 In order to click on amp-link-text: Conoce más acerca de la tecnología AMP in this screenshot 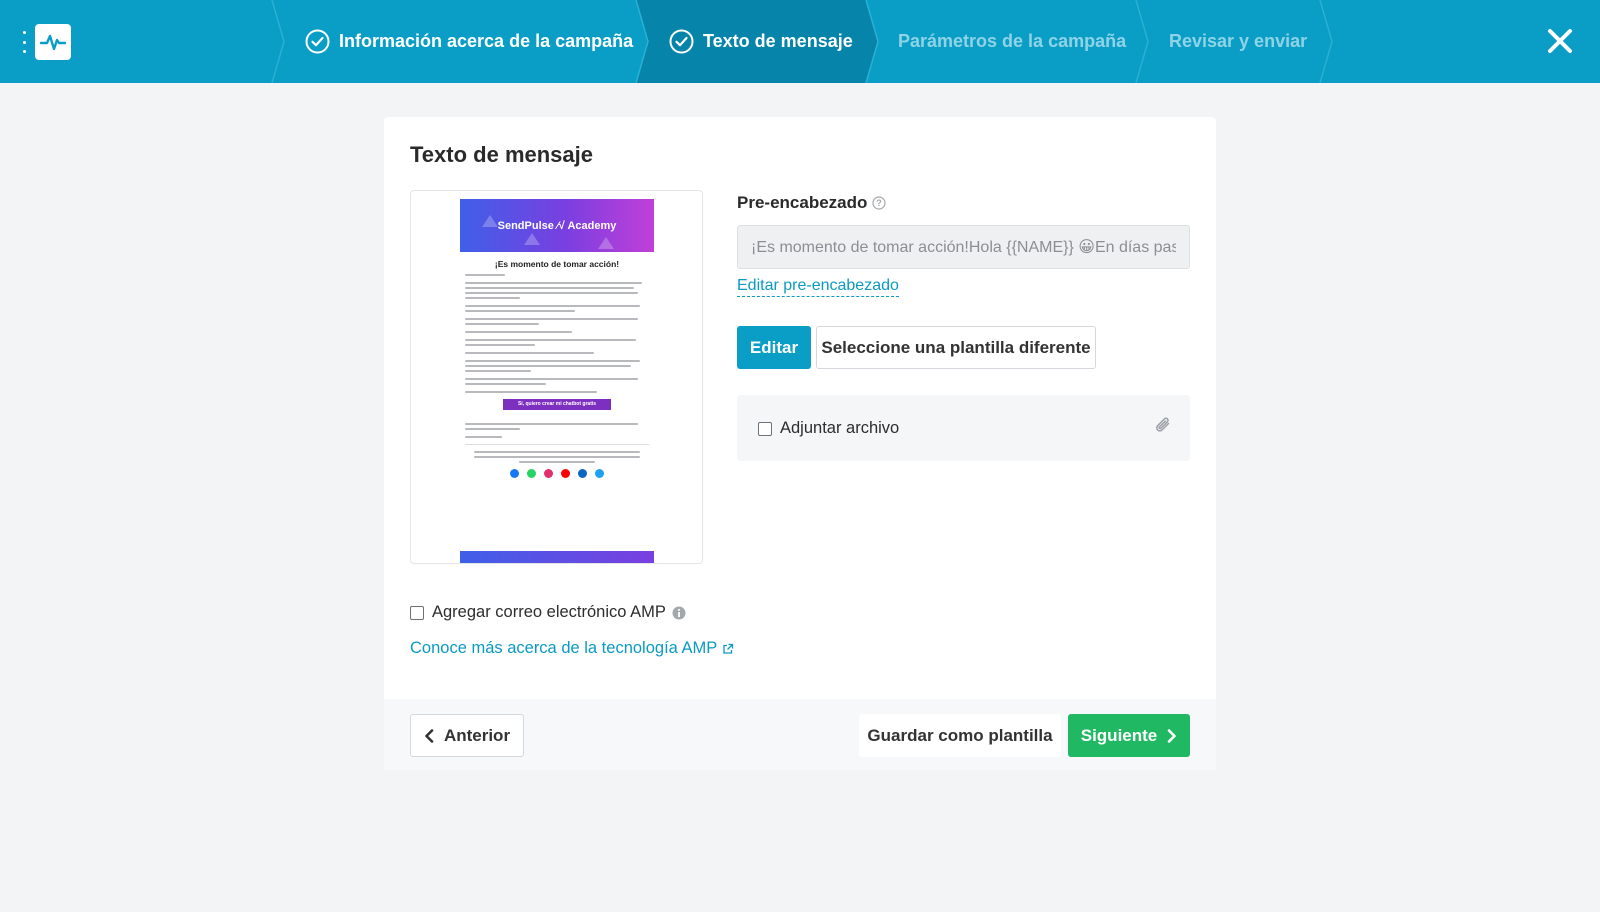, I will do `click(564, 648)`.